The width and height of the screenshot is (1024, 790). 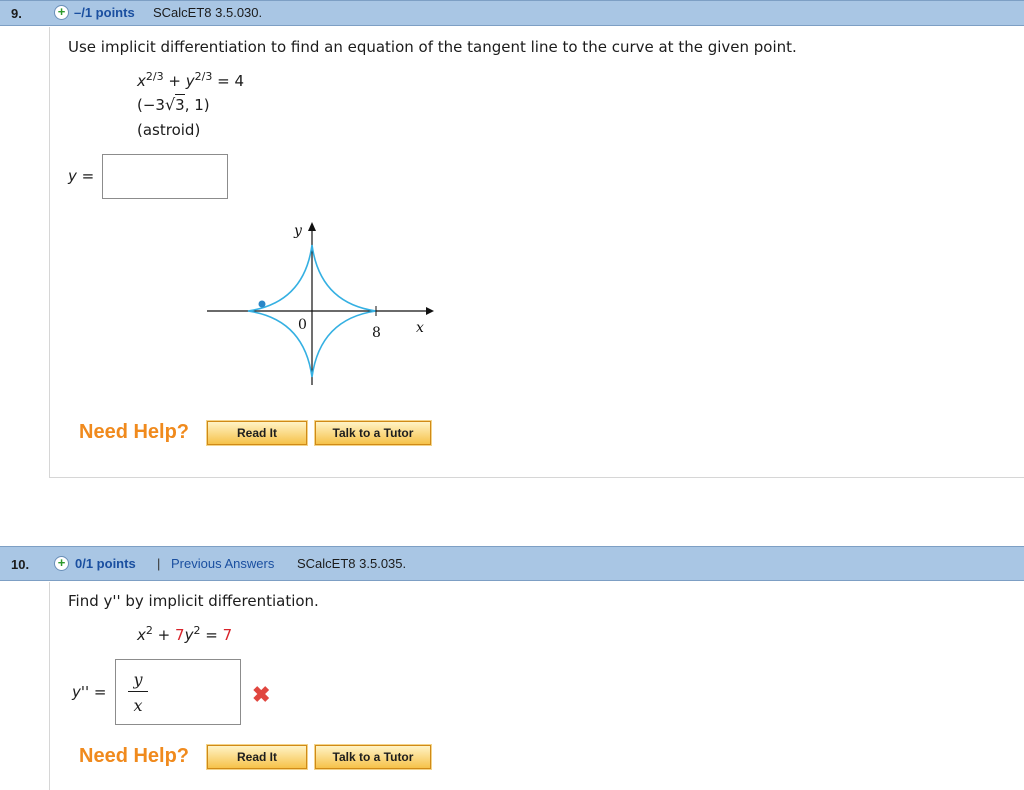 I want to click on problem-code: SCalcET8 3.5.035., so click(x=352, y=563).